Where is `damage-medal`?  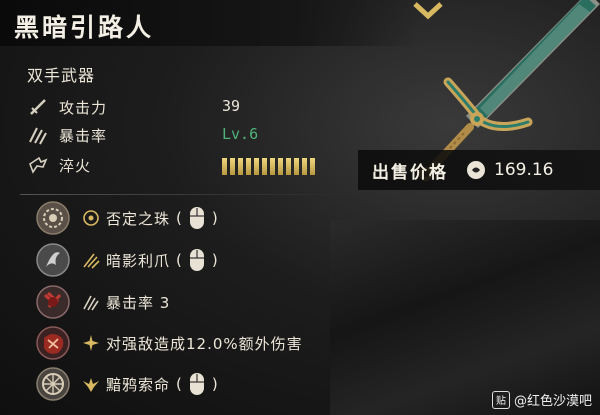
damage-medal is located at coordinates (53, 343).